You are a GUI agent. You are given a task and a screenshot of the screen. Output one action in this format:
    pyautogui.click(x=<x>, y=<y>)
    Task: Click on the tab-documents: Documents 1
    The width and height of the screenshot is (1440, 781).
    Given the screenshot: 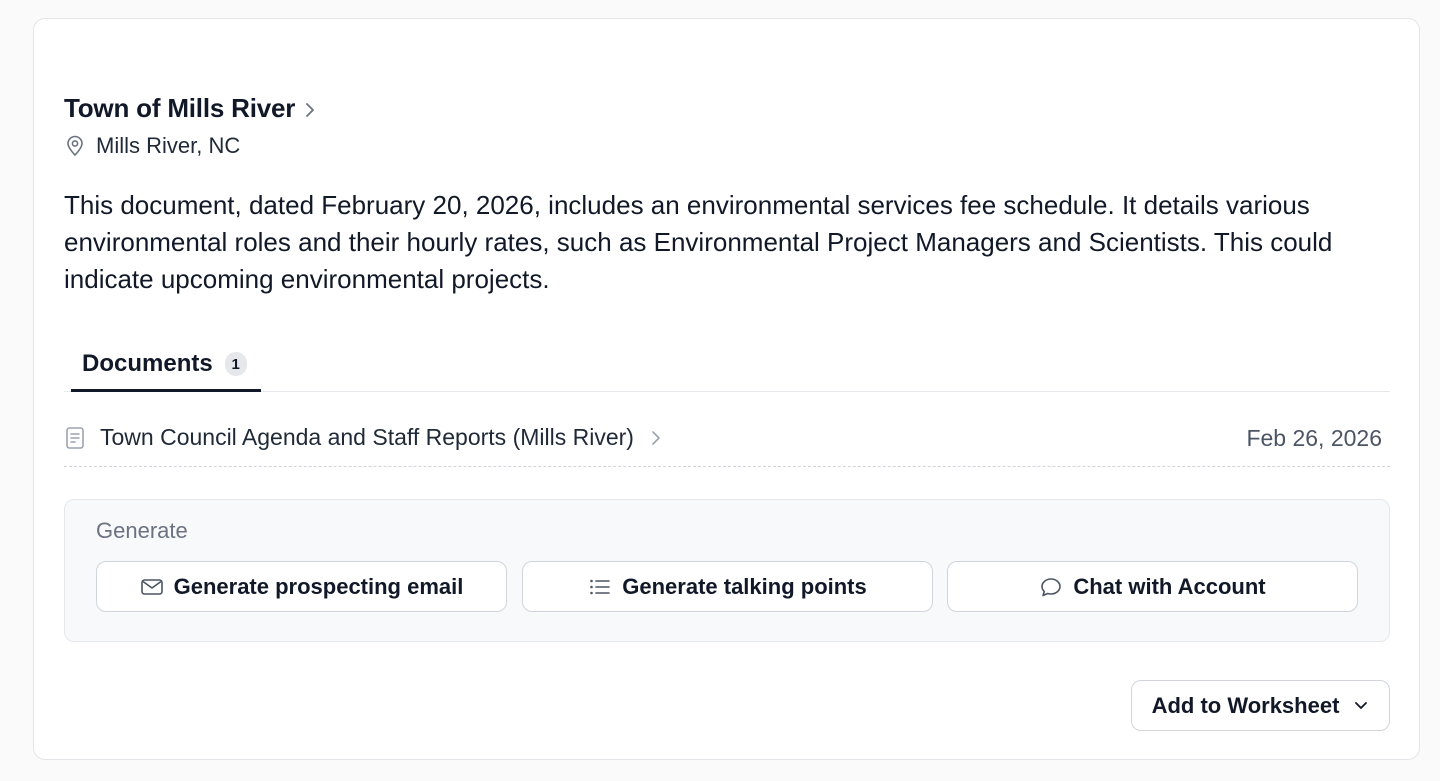 What is the action you would take?
    pyautogui.click(x=166, y=365)
    